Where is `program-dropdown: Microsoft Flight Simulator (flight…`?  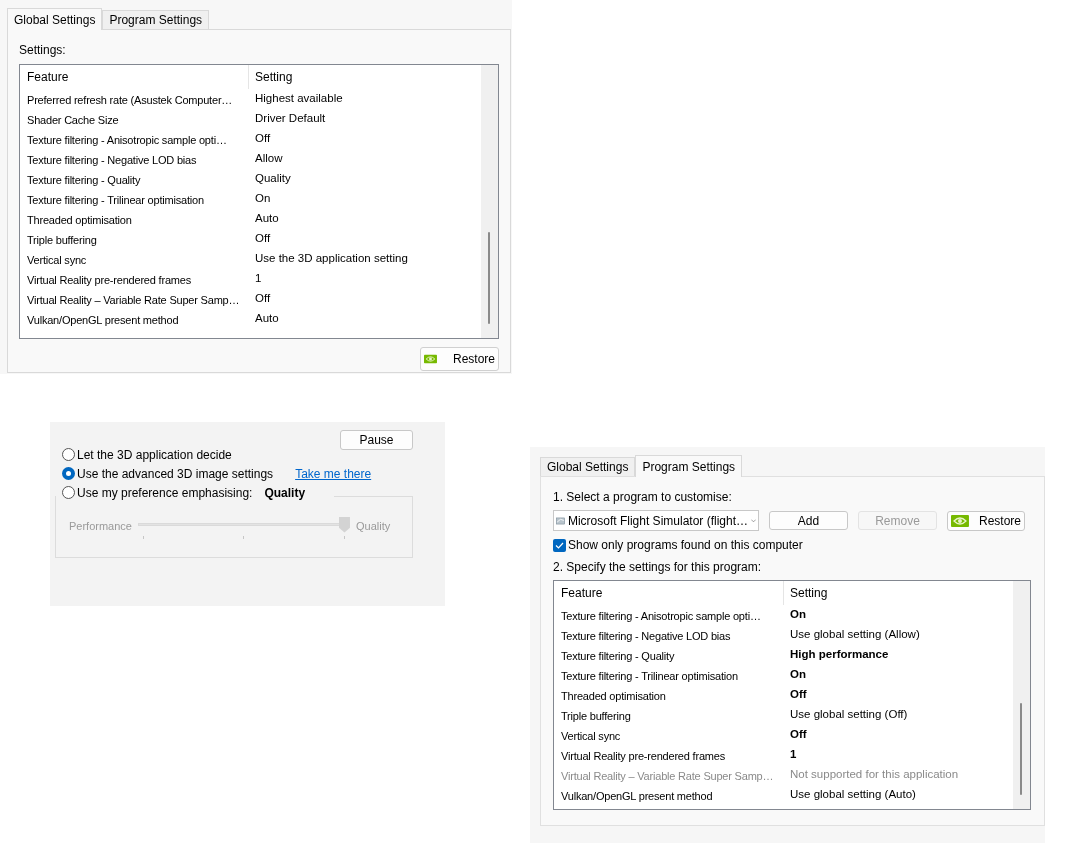 program-dropdown: Microsoft Flight Simulator (flight… is located at coordinates (656, 520).